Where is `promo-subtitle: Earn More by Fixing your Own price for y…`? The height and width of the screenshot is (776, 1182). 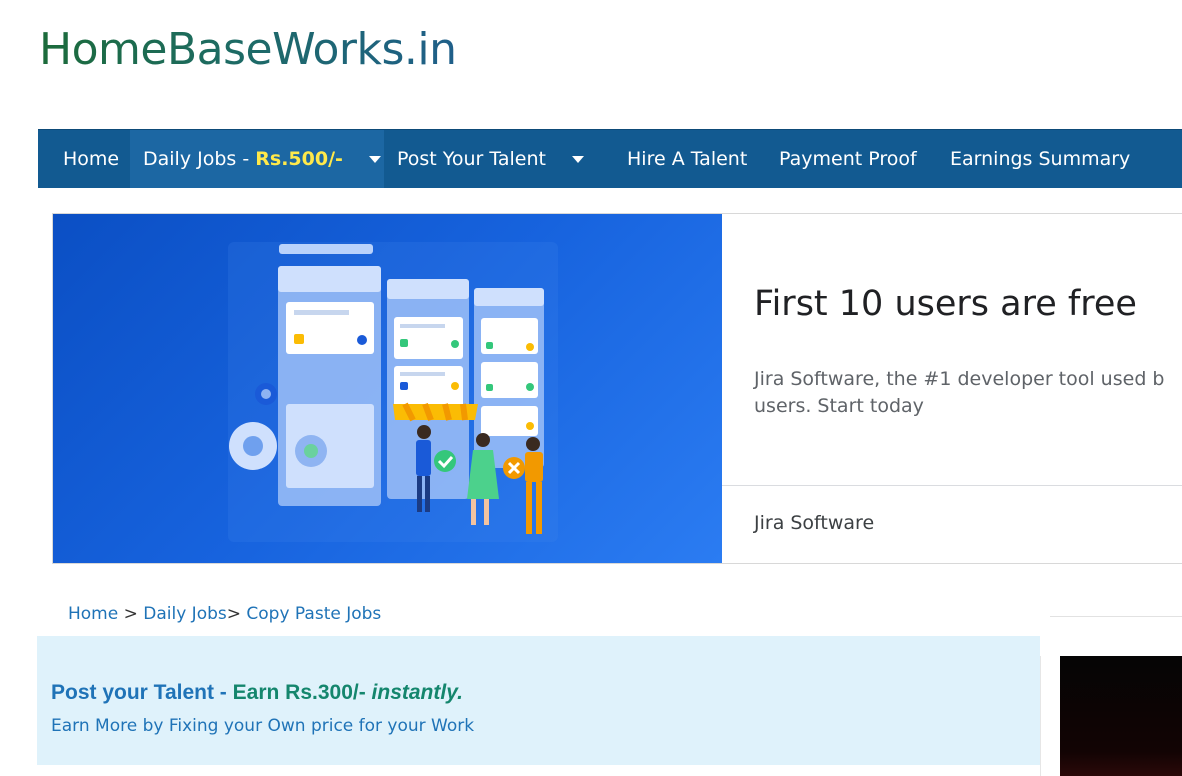
promo-subtitle: Earn More by Fixing your Own price for y… is located at coordinates (262, 726).